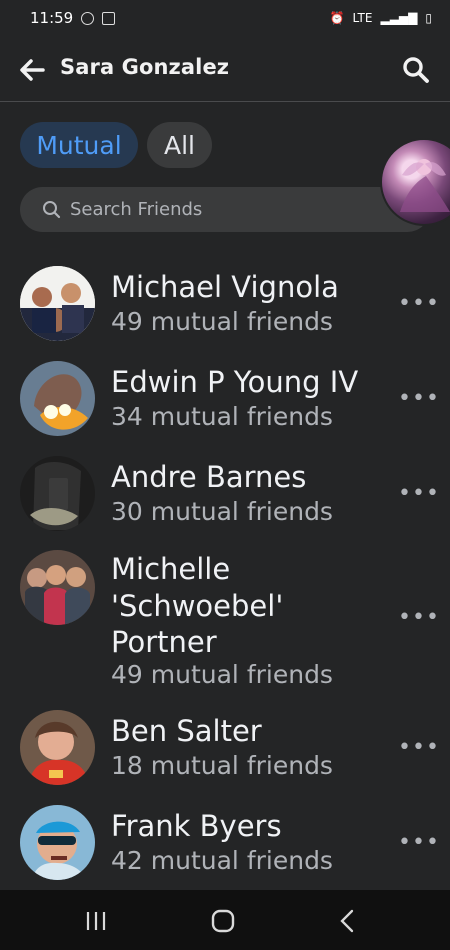 Image resolution: width=450 pixels, height=950 pixels. I want to click on status-bar: 11:59 ⏰ LTE ▂▃▅▇ ▯, so click(225, 18).